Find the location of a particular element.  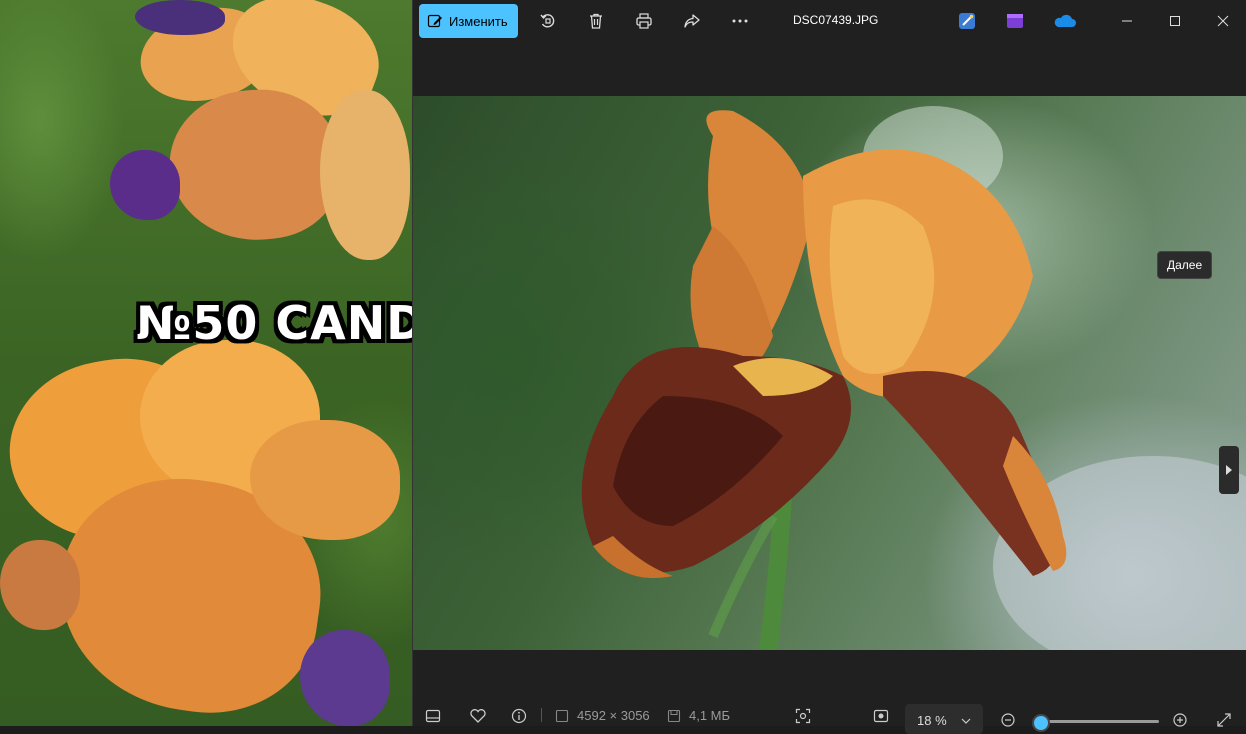

print-icon is located at coordinates (643, 21).